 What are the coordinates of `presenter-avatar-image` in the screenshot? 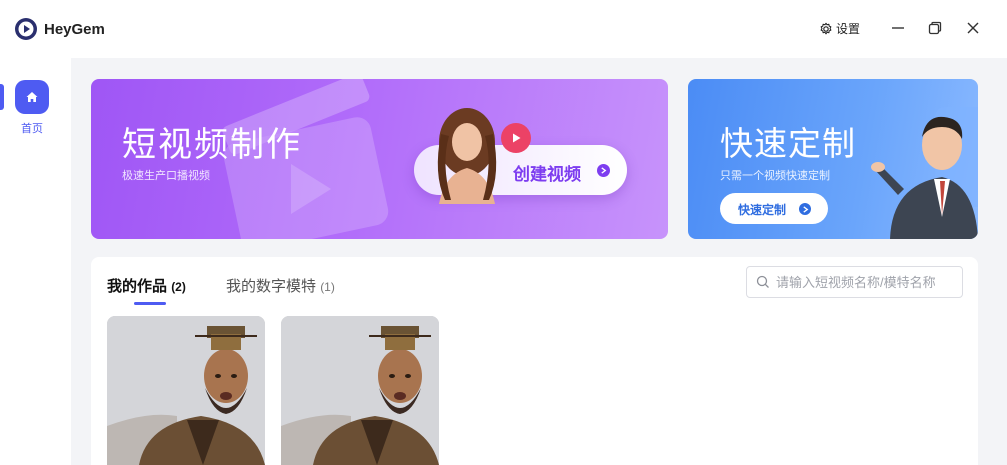 It's located at (467, 156).